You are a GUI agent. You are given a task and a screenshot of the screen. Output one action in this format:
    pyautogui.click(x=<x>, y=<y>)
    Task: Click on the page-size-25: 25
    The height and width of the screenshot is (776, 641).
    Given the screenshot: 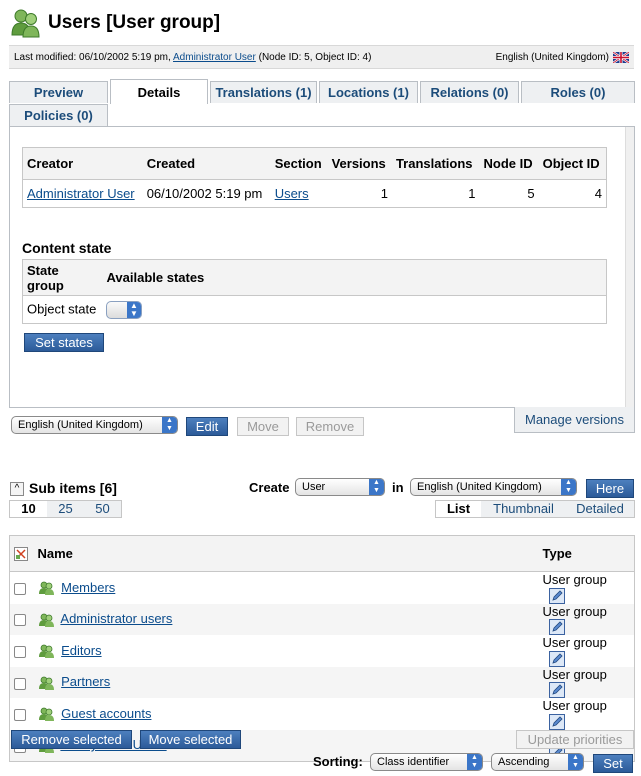 What is the action you would take?
    pyautogui.click(x=65, y=509)
    